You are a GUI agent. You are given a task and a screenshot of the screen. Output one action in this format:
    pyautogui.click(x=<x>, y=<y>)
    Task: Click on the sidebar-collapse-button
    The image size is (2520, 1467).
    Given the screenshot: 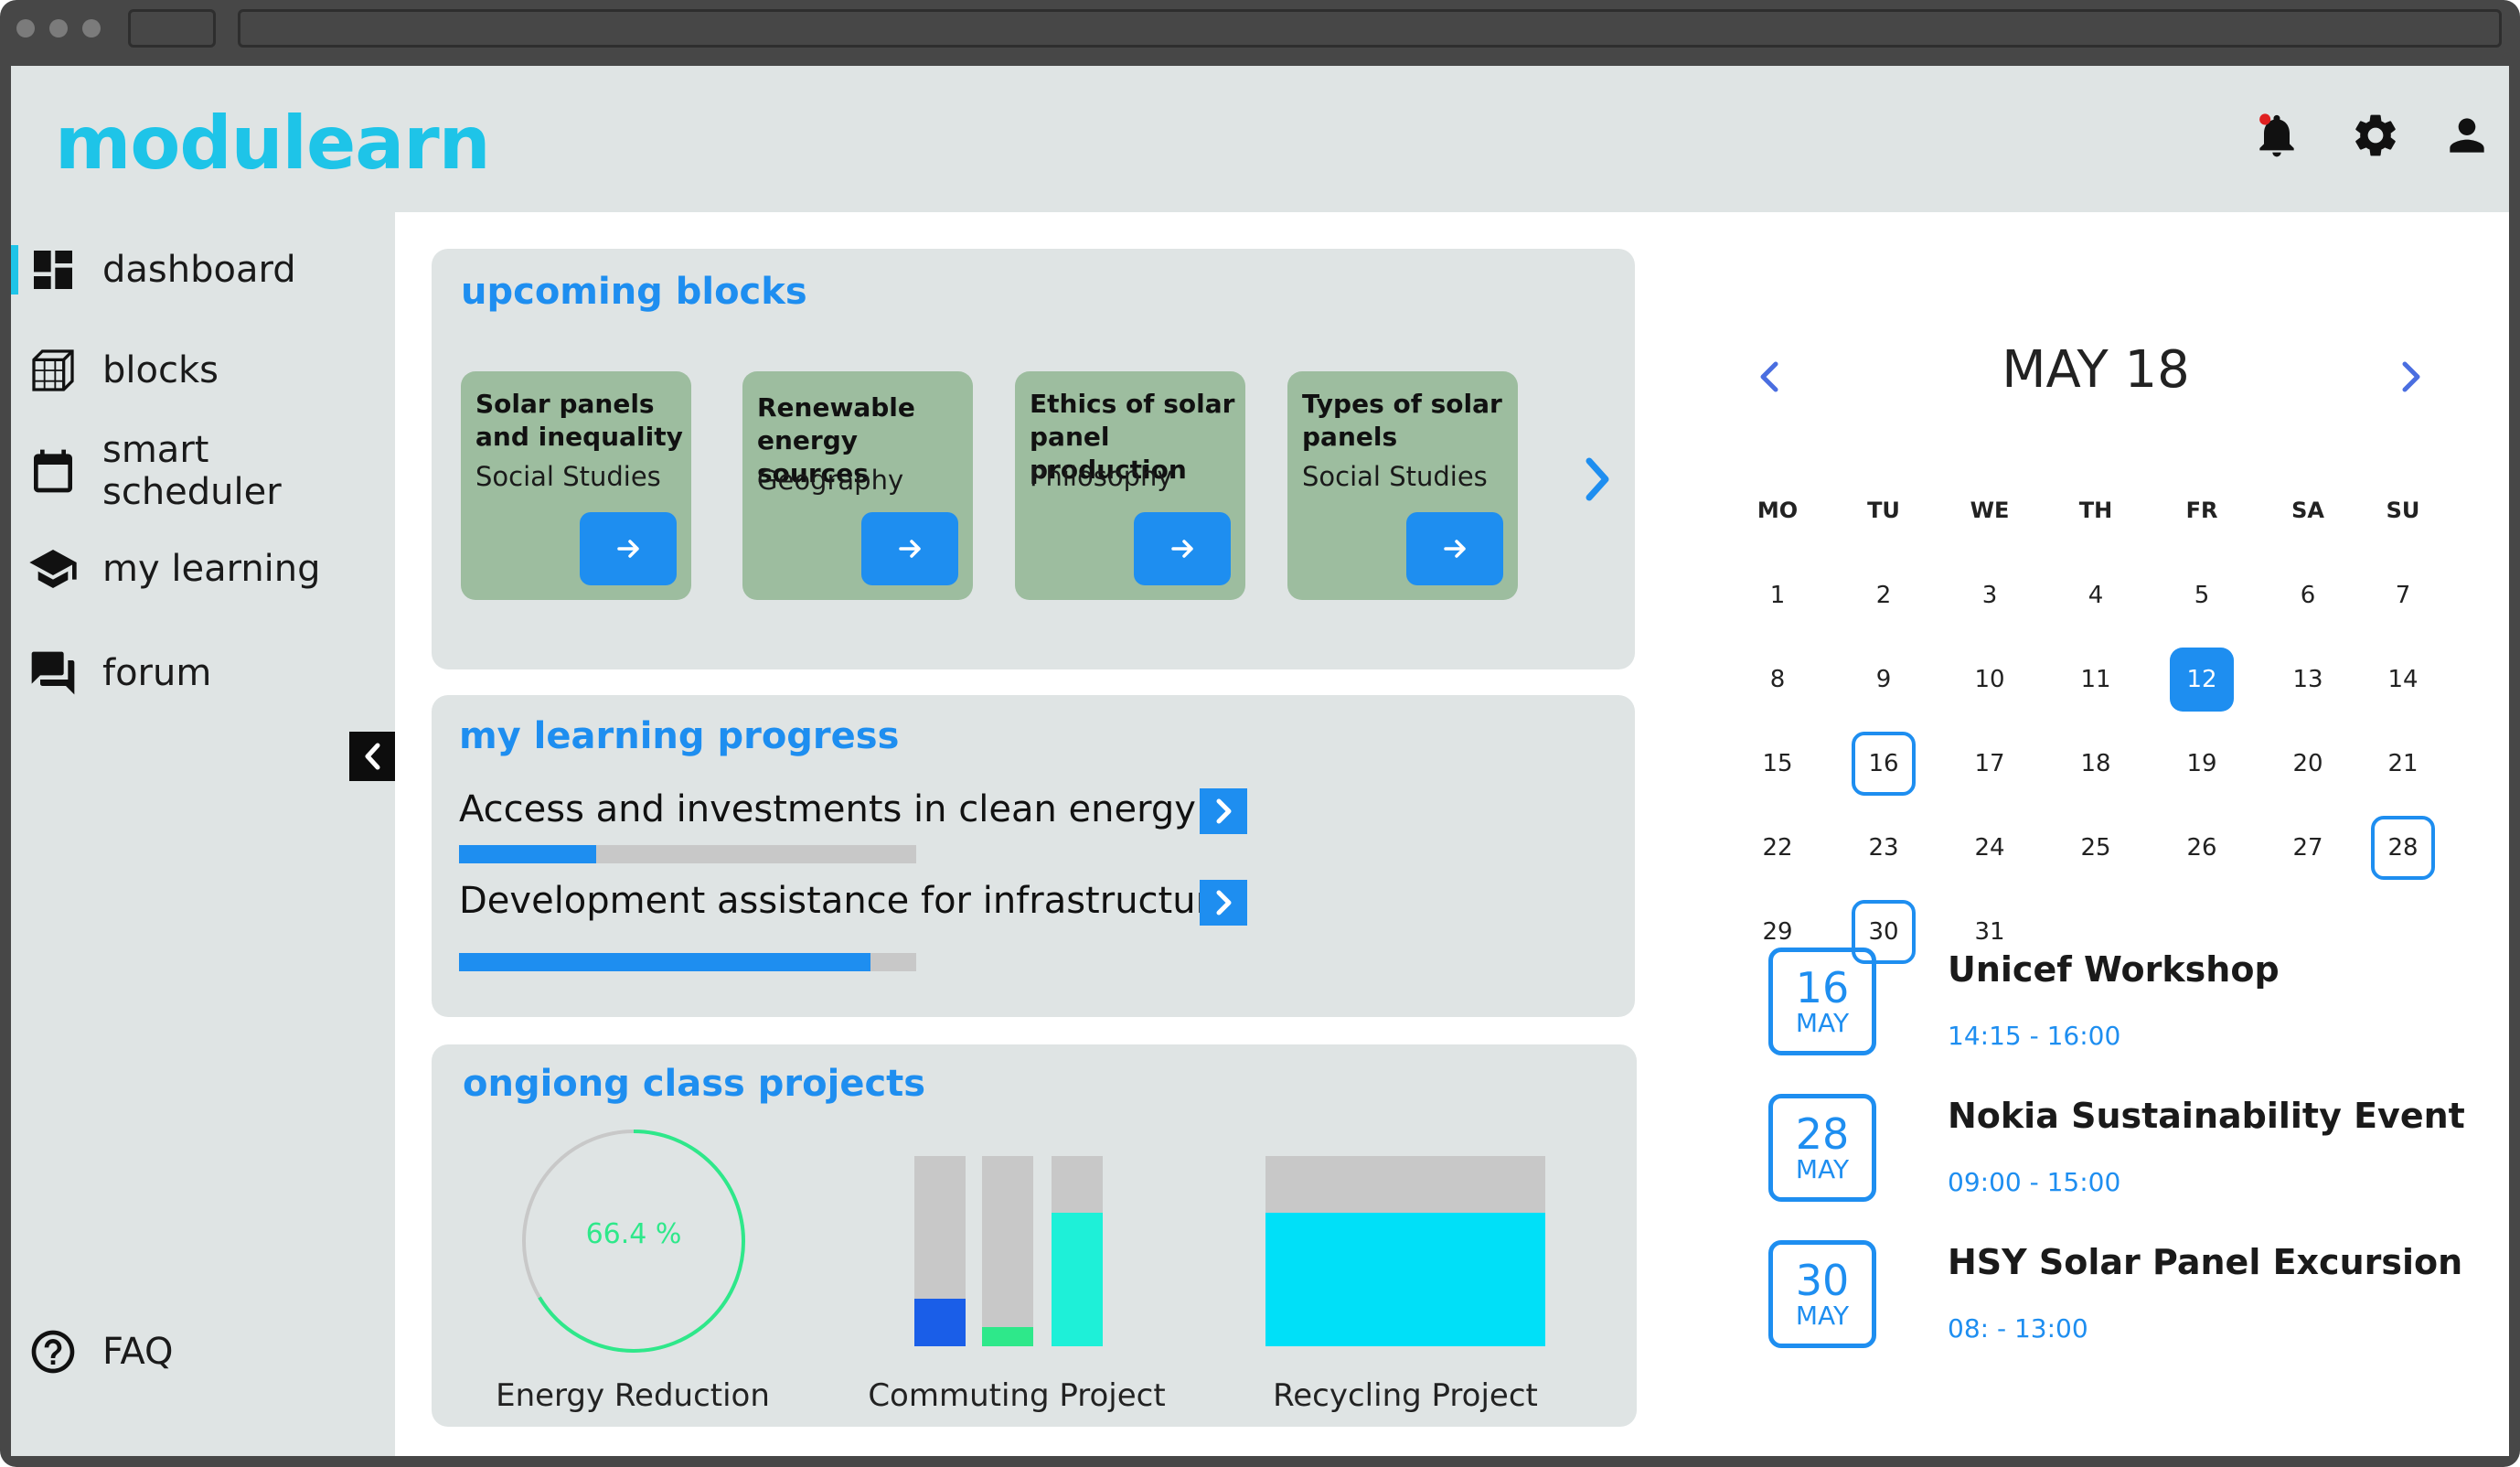 What is the action you would take?
    pyautogui.click(x=373, y=756)
    